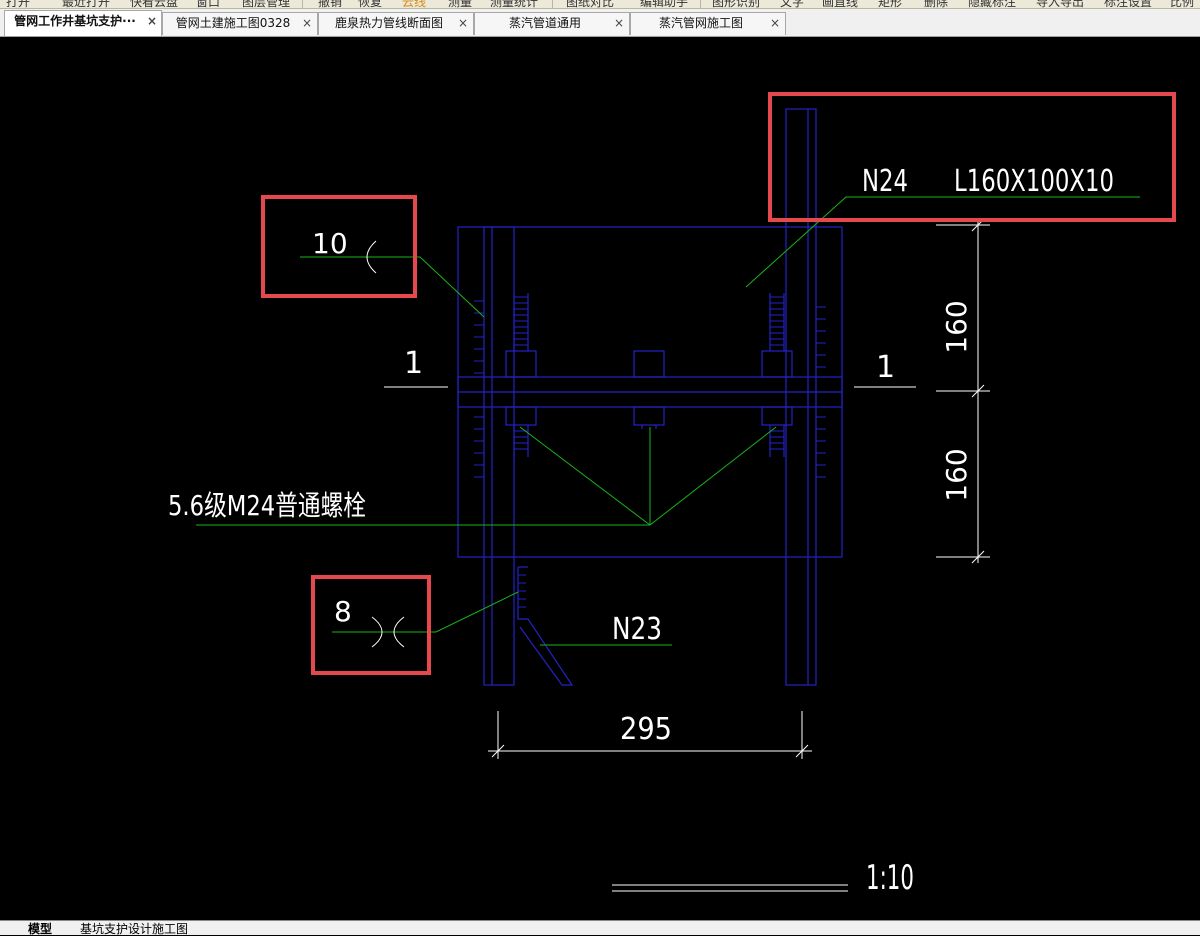  Describe the element at coordinates (890, 4) in the screenshot. I see `toolbar-rectangle: 矩形` at that location.